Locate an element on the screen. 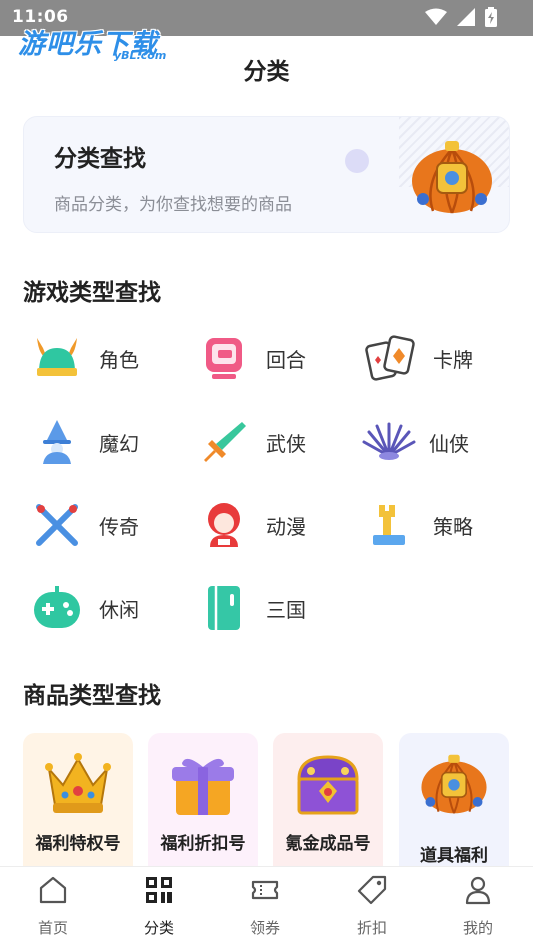 This screenshot has width=533, height=948. game-type-casual: 休闲 is located at coordinates (107, 608).